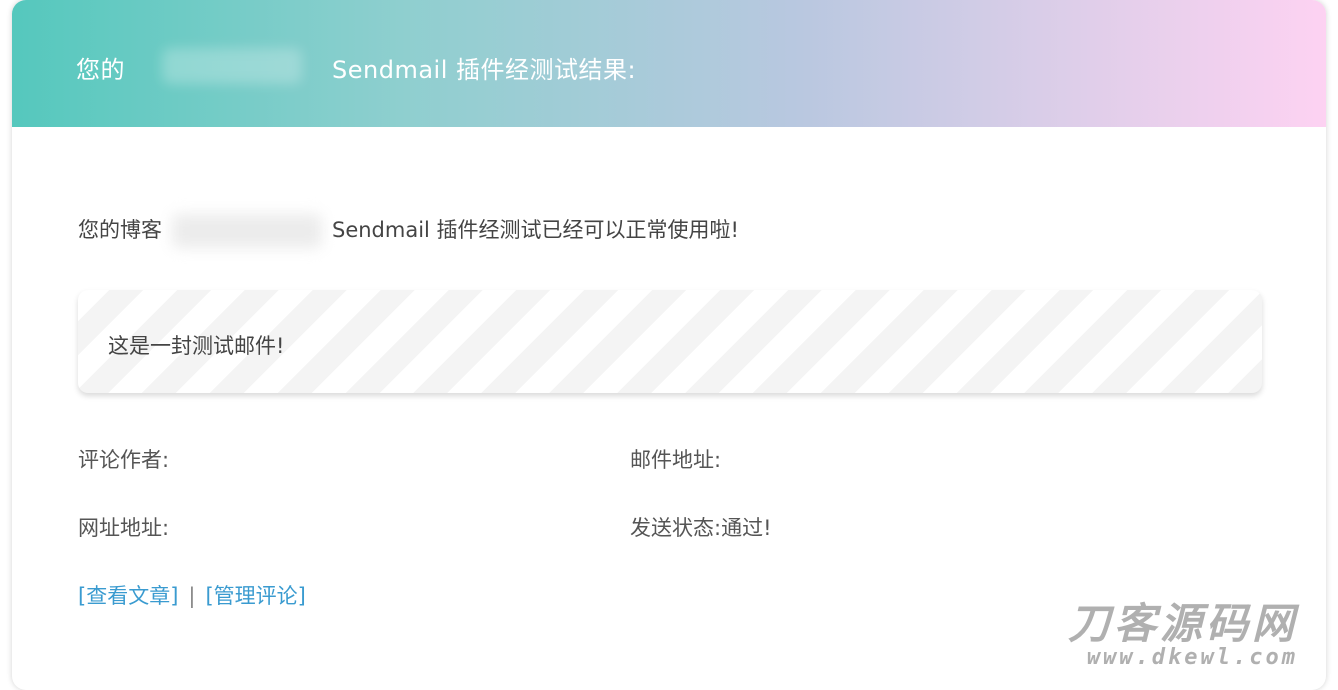 This screenshot has height=690, width=1338. What do you see at coordinates (1182, 623) in the screenshot?
I see `watermark-text: 刀客源码网` at bounding box center [1182, 623].